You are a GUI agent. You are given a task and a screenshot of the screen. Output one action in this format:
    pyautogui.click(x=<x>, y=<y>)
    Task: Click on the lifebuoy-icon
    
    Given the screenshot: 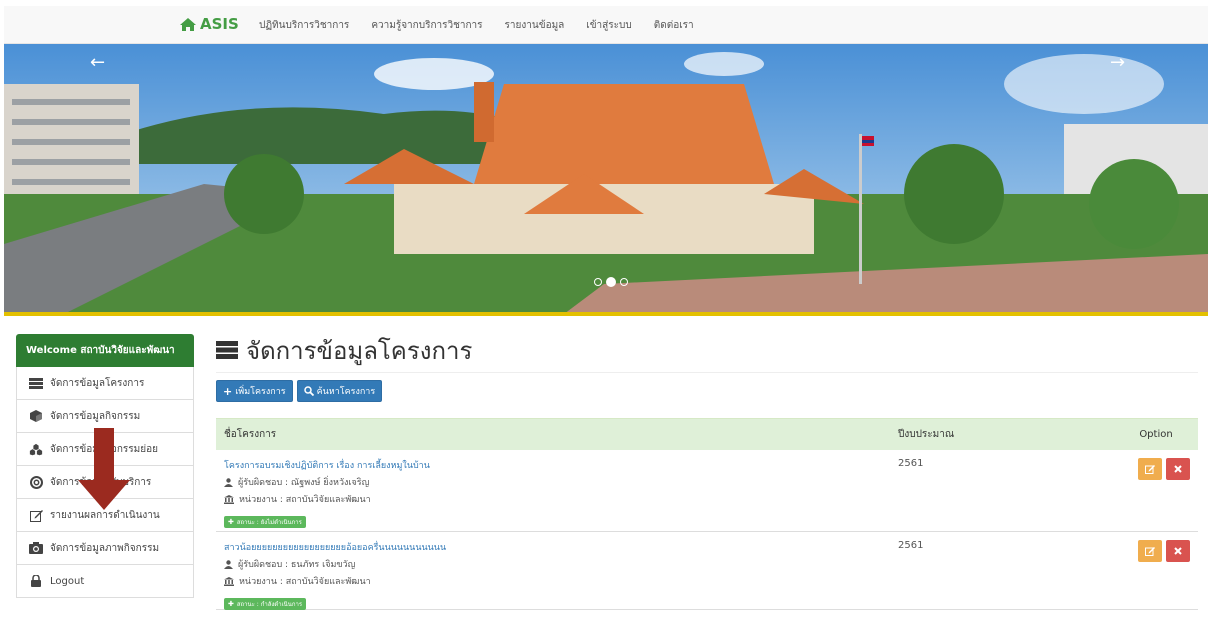 What is the action you would take?
    pyautogui.click(x=36, y=482)
    